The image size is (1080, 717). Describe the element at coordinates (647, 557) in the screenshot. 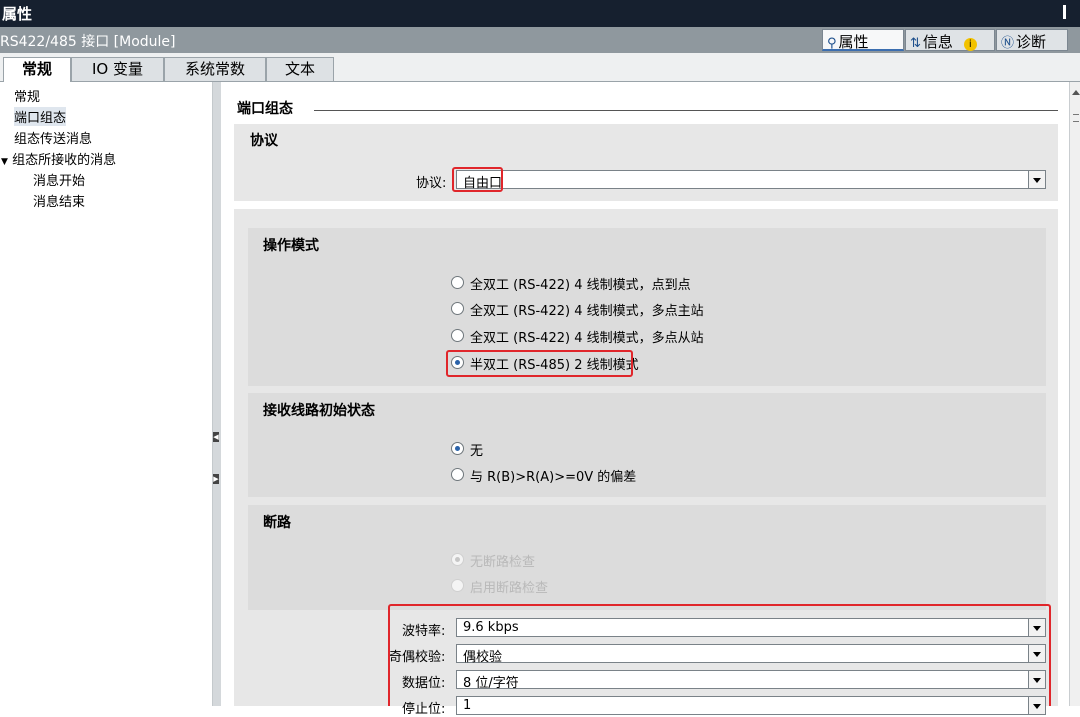

I see `wire-break-panel` at that location.